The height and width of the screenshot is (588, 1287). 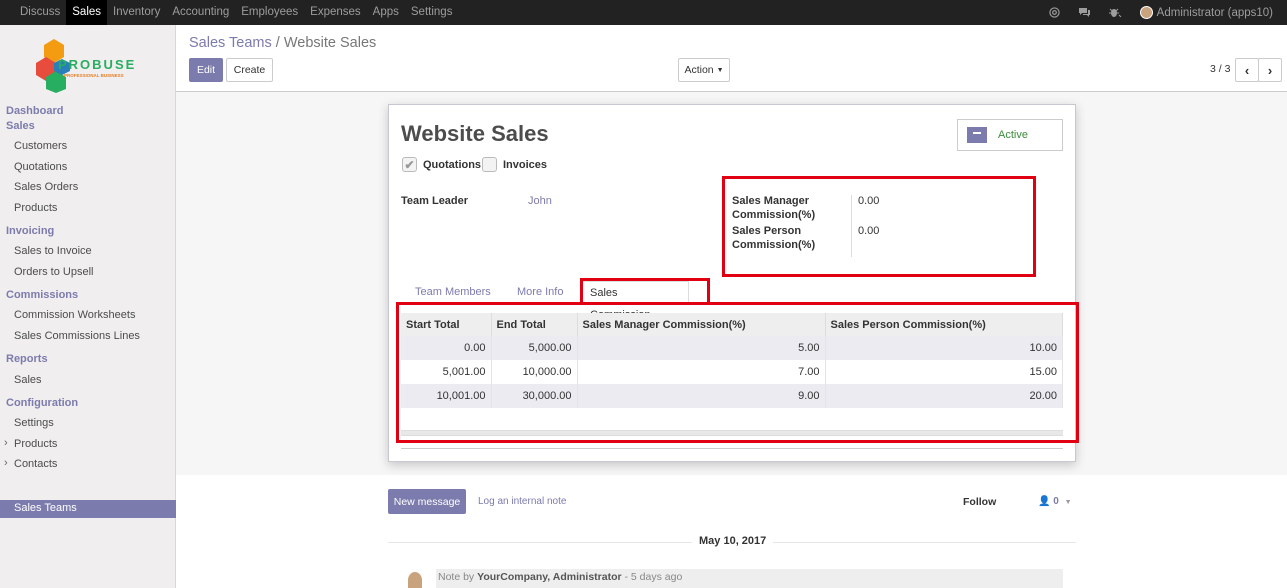 I want to click on at-icon, so click(x=1054, y=12).